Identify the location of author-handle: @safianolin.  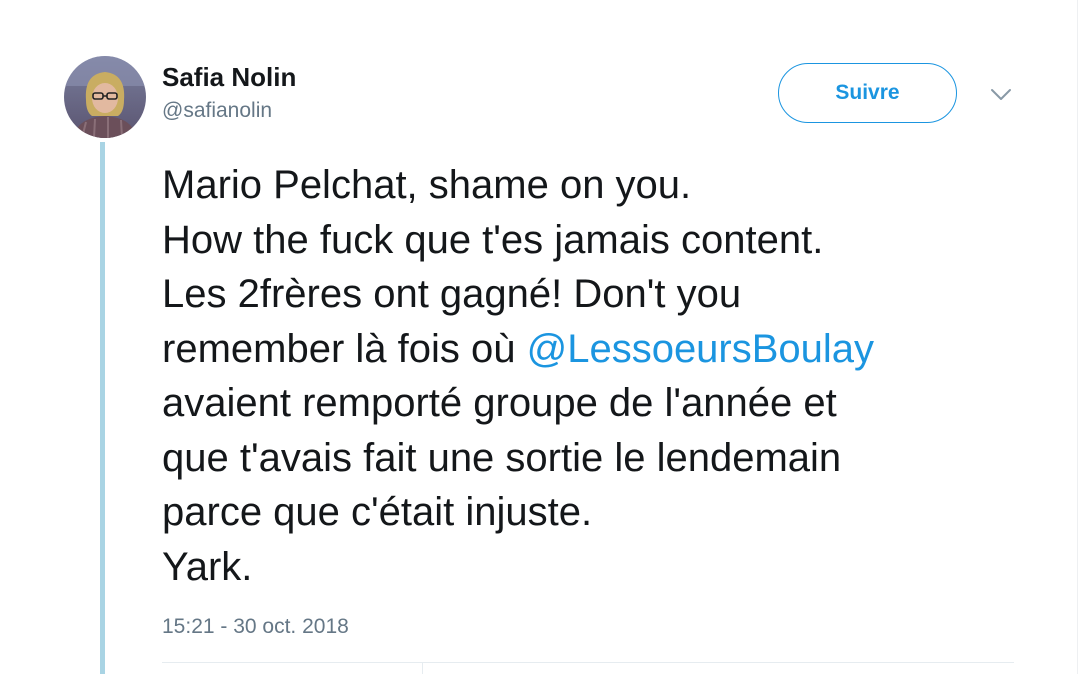
(217, 111).